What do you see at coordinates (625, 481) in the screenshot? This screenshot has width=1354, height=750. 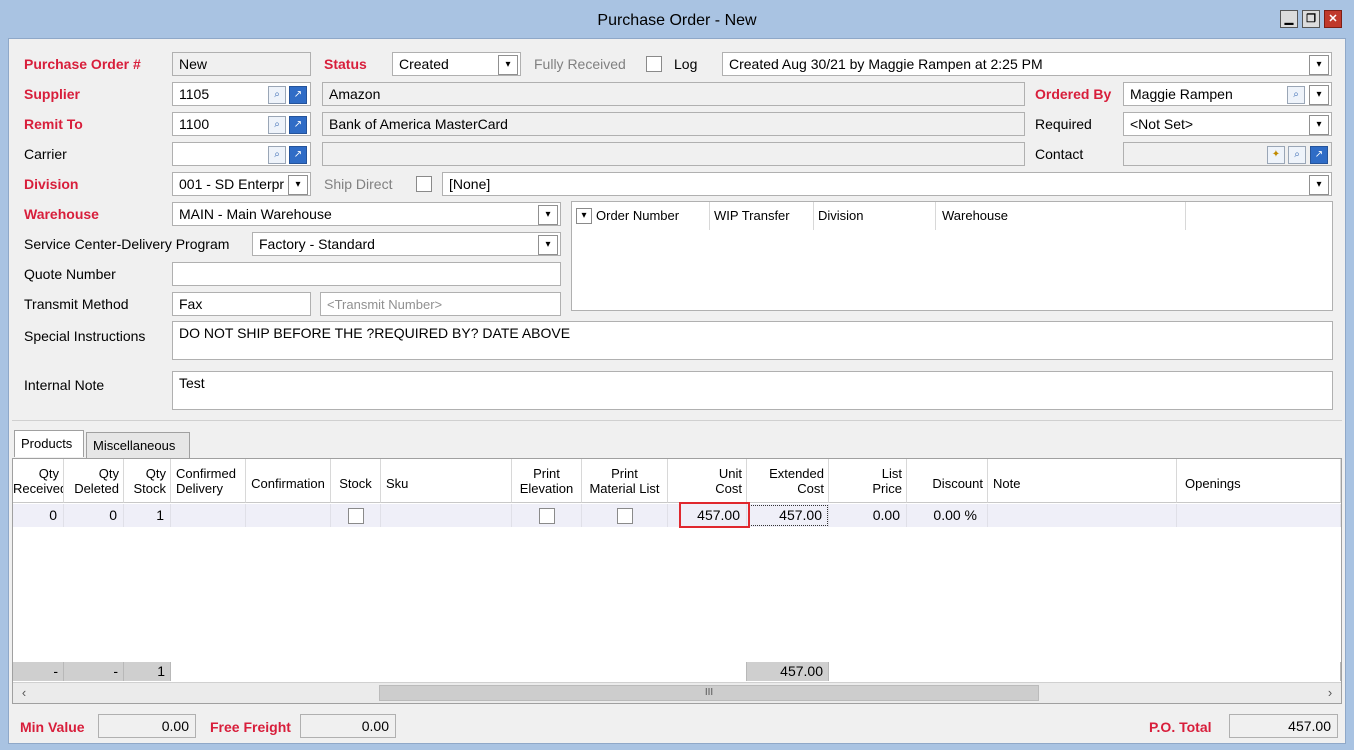 I see `header-print-material-list: Print Material List` at bounding box center [625, 481].